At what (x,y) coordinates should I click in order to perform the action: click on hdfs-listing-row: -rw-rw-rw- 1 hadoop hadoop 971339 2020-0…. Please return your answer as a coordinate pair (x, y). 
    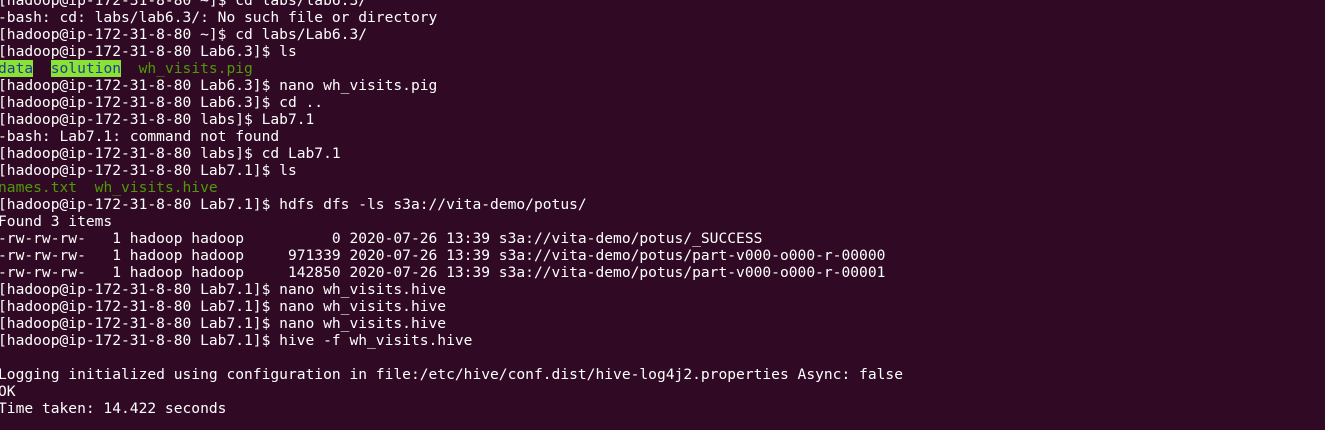
    Looking at the image, I should click on (443, 255).